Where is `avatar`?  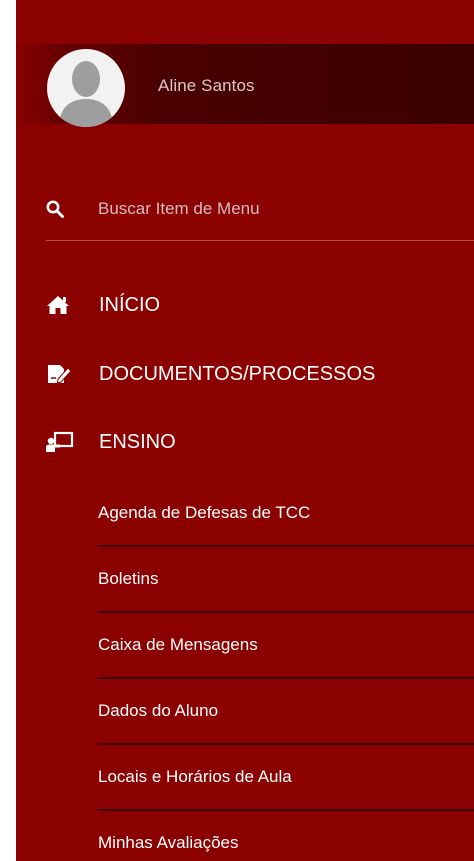
avatar is located at coordinates (86, 88).